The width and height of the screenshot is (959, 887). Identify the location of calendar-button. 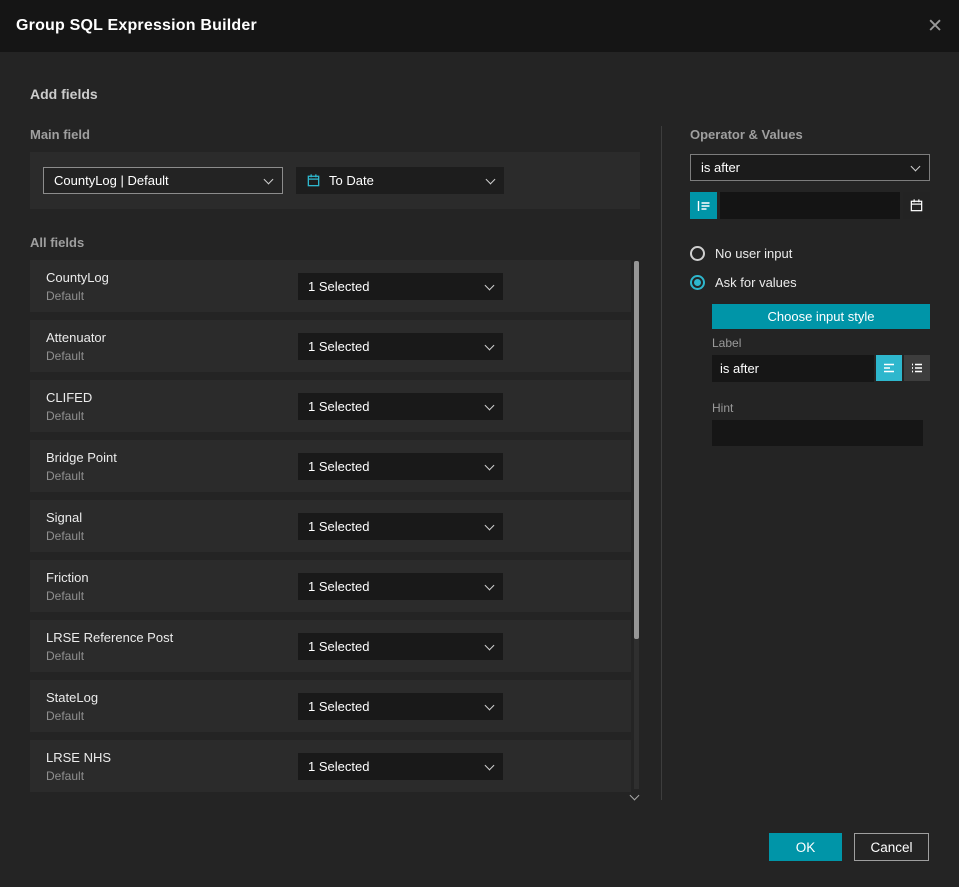
(916, 205).